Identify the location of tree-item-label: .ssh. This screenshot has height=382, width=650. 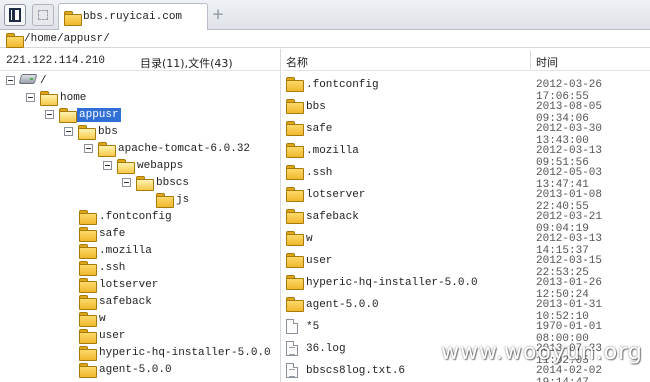
(112, 268).